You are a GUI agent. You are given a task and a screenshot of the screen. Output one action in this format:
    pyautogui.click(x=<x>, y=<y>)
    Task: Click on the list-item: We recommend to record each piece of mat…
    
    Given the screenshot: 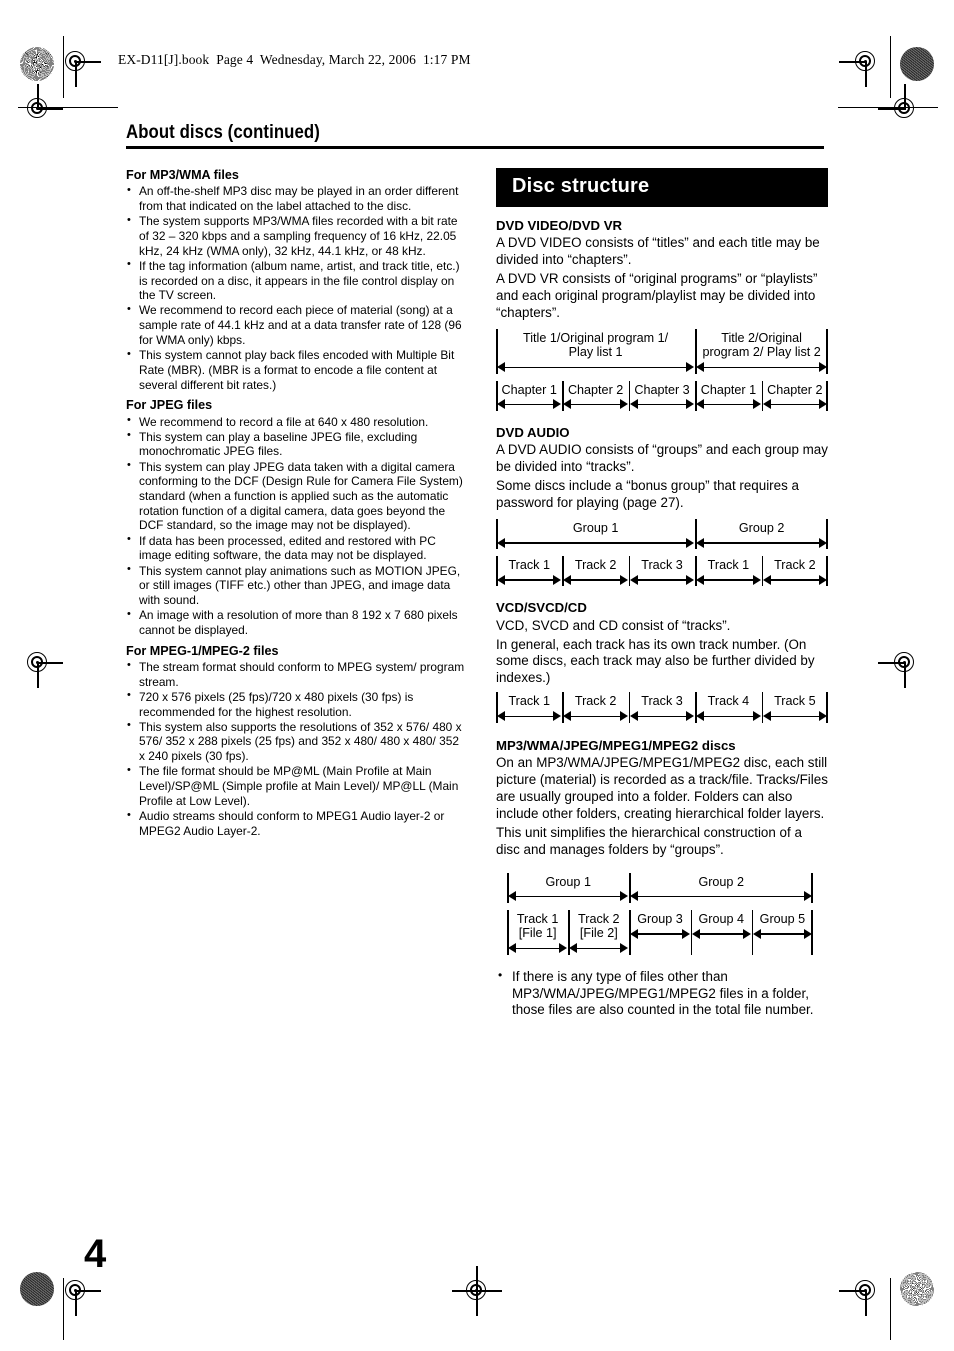 What is the action you would take?
    pyautogui.click(x=296, y=325)
    